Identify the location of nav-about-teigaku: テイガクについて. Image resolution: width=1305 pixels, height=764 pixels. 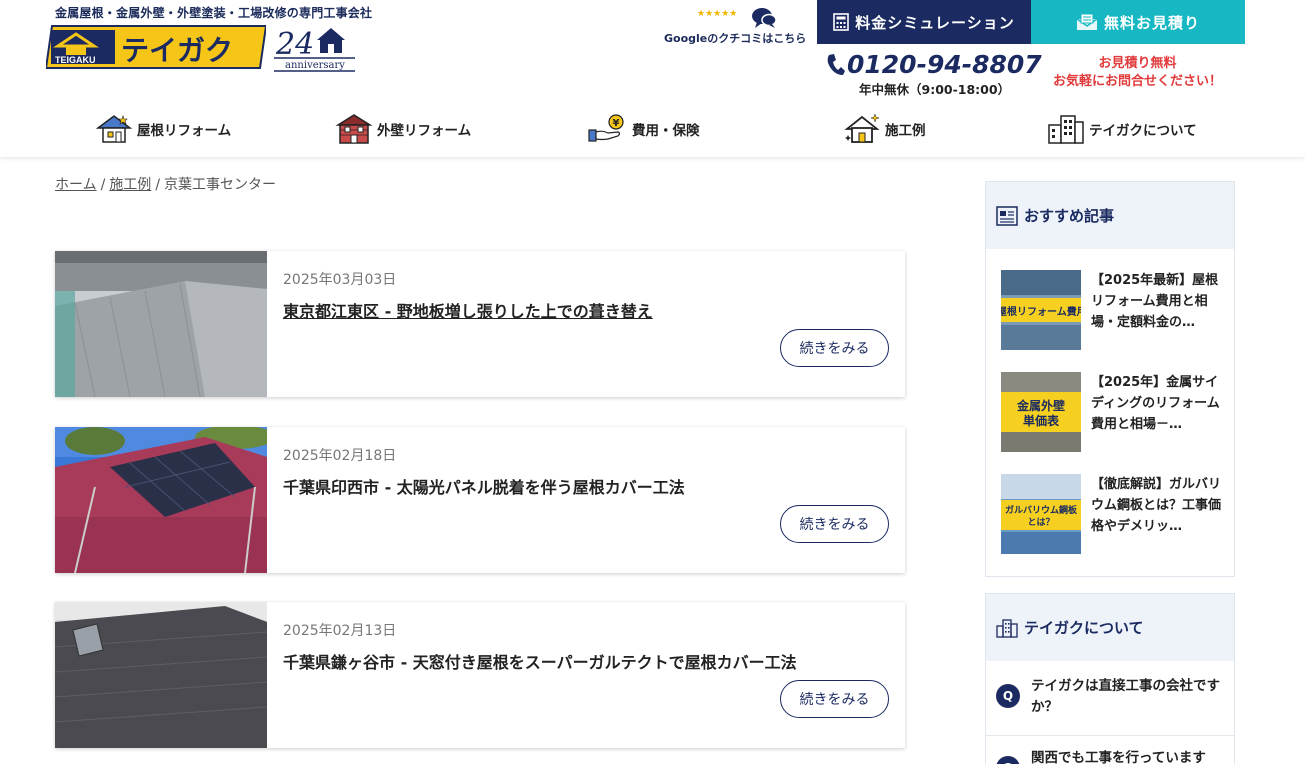
(1122, 129).